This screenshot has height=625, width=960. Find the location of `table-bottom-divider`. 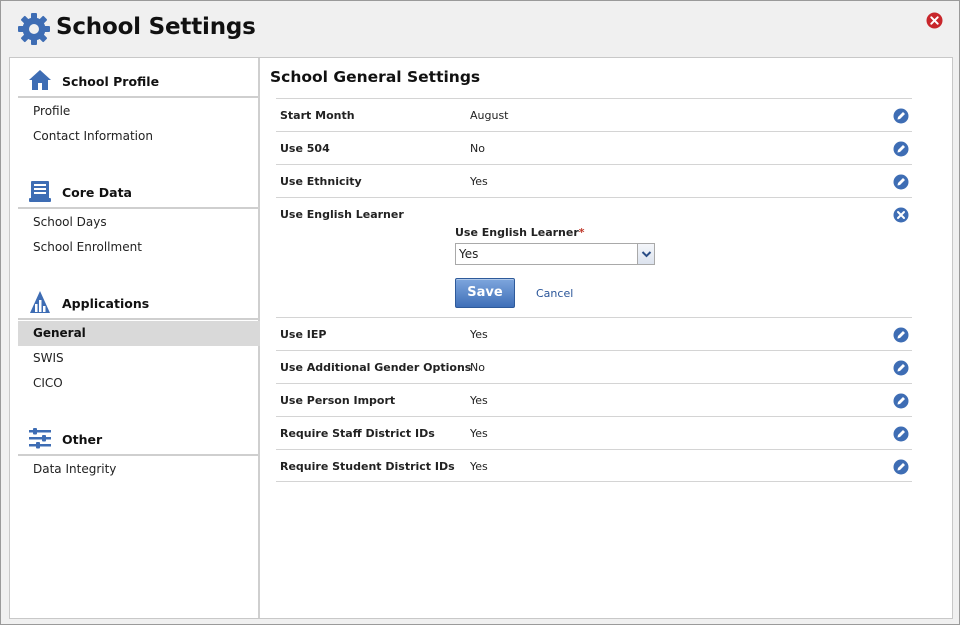

table-bottom-divider is located at coordinates (594, 481).